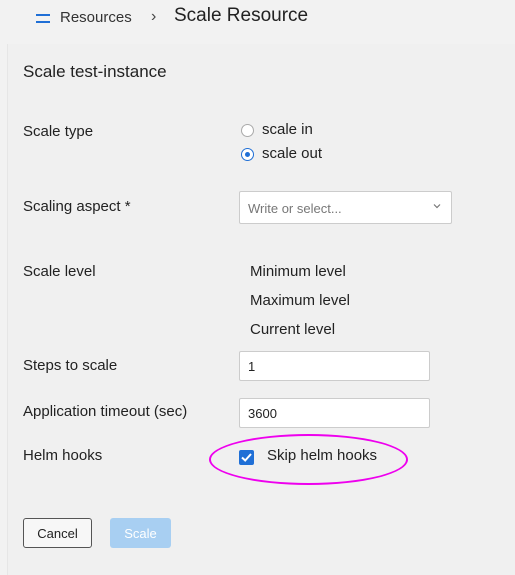 The width and height of the screenshot is (515, 575). What do you see at coordinates (77, 206) in the screenshot?
I see `scaling-aspect-label: Scaling aspect *` at bounding box center [77, 206].